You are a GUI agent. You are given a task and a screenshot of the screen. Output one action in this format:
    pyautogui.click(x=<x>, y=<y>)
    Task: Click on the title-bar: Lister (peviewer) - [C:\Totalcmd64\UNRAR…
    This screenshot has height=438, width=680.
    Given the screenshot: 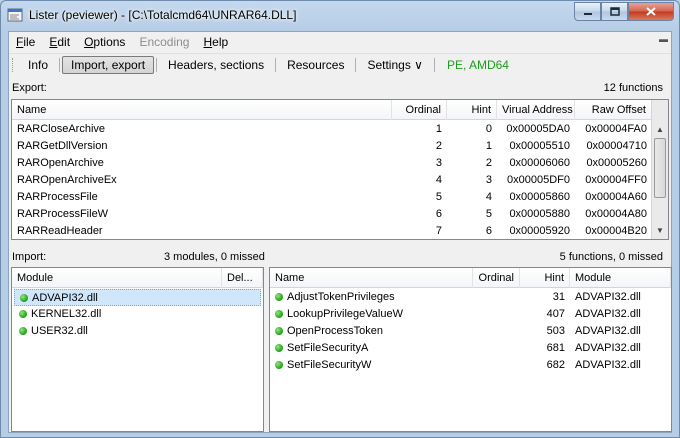 What is the action you would take?
    pyautogui.click(x=340, y=16)
    